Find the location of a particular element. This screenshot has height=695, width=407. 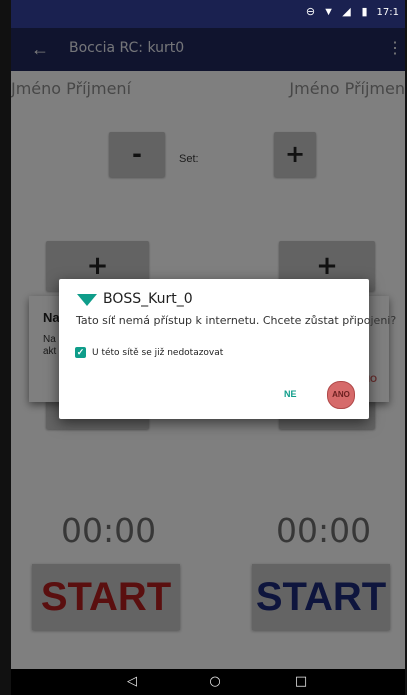

dont-ask-label: U této sítě se již nedotazovat is located at coordinates (158, 352).